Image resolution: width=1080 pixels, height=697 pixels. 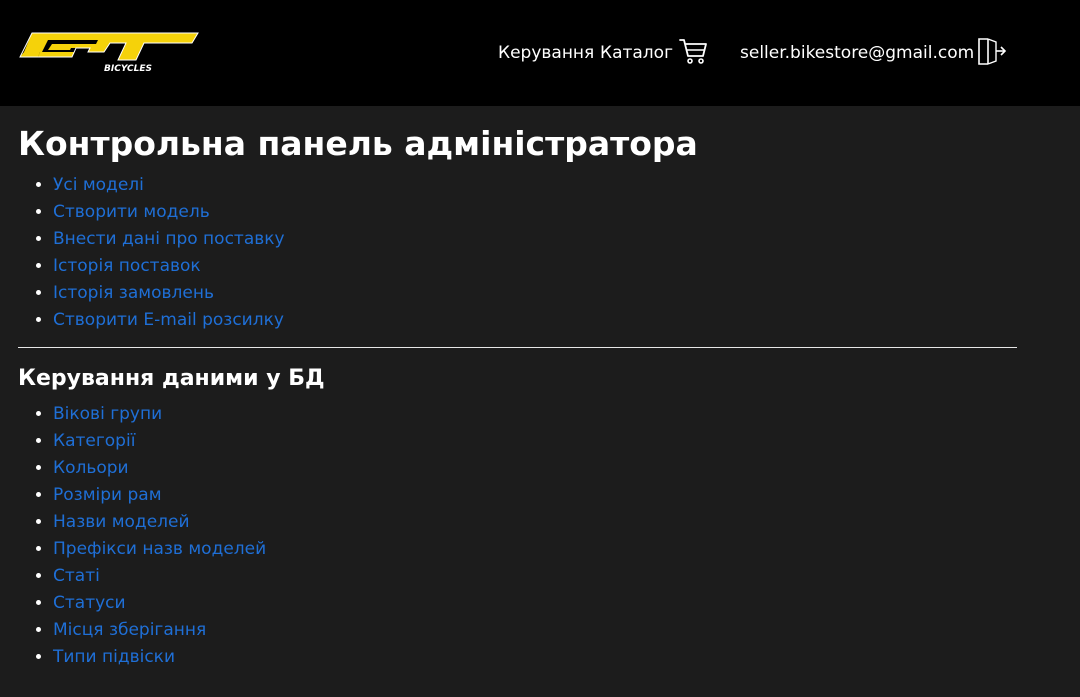 I want to click on nav-catalog-link: Каталог, so click(x=636, y=53).